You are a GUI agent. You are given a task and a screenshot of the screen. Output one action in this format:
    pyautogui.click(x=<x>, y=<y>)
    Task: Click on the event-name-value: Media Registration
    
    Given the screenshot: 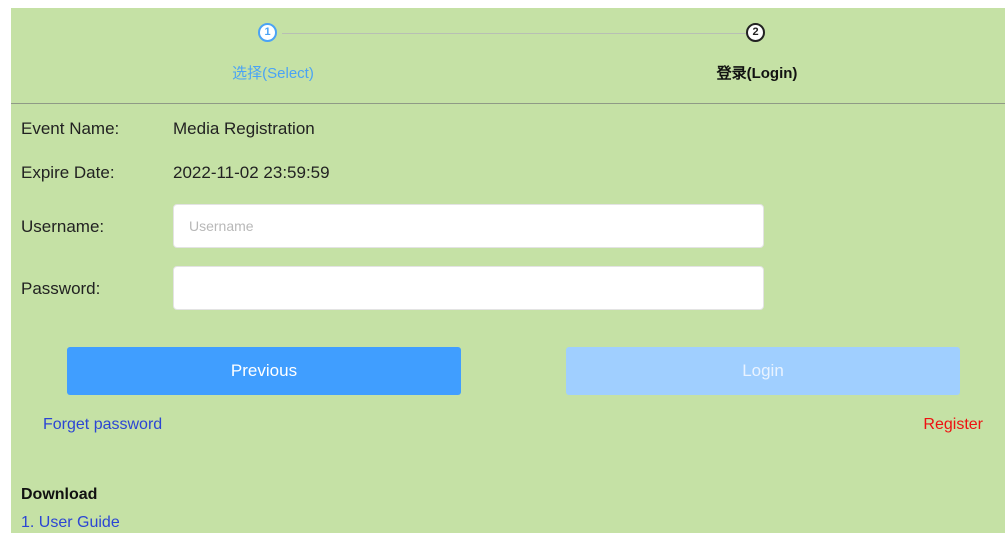 What is the action you would take?
    pyautogui.click(x=244, y=128)
    